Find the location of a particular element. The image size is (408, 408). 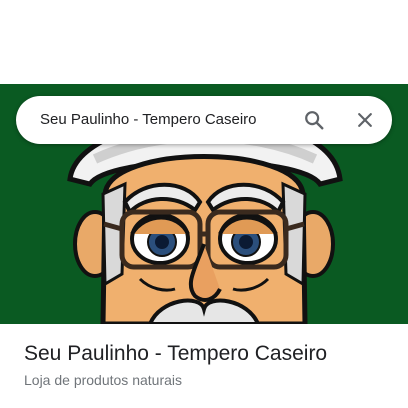

search-icon is located at coordinates (314, 120).